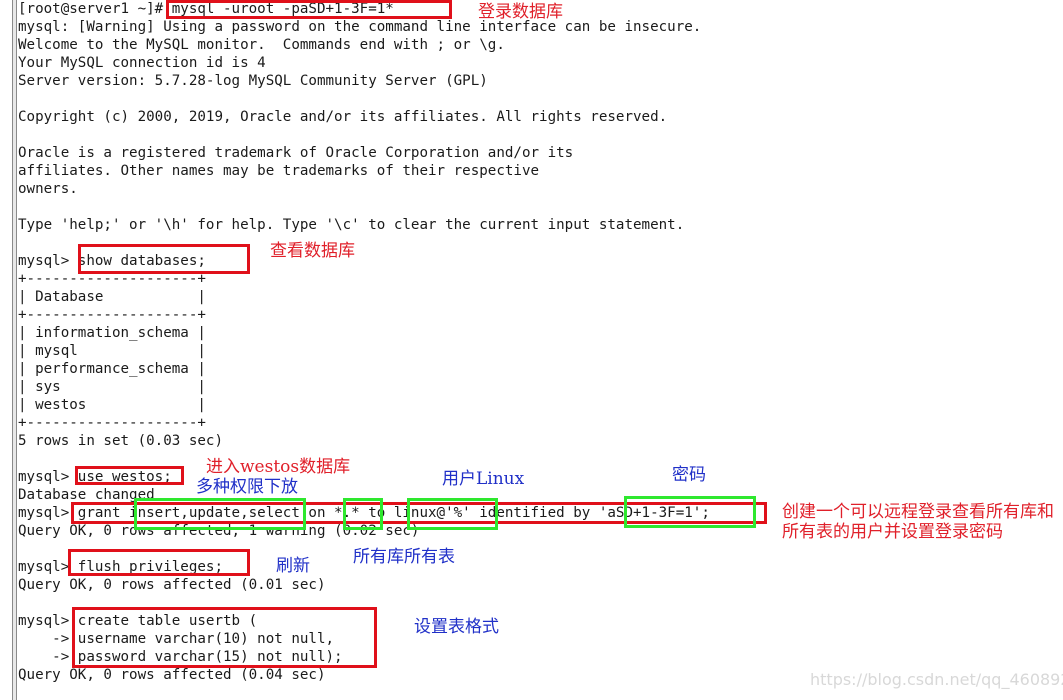  What do you see at coordinates (164, 259) in the screenshot?
I see `highlight-show-databases` at bounding box center [164, 259].